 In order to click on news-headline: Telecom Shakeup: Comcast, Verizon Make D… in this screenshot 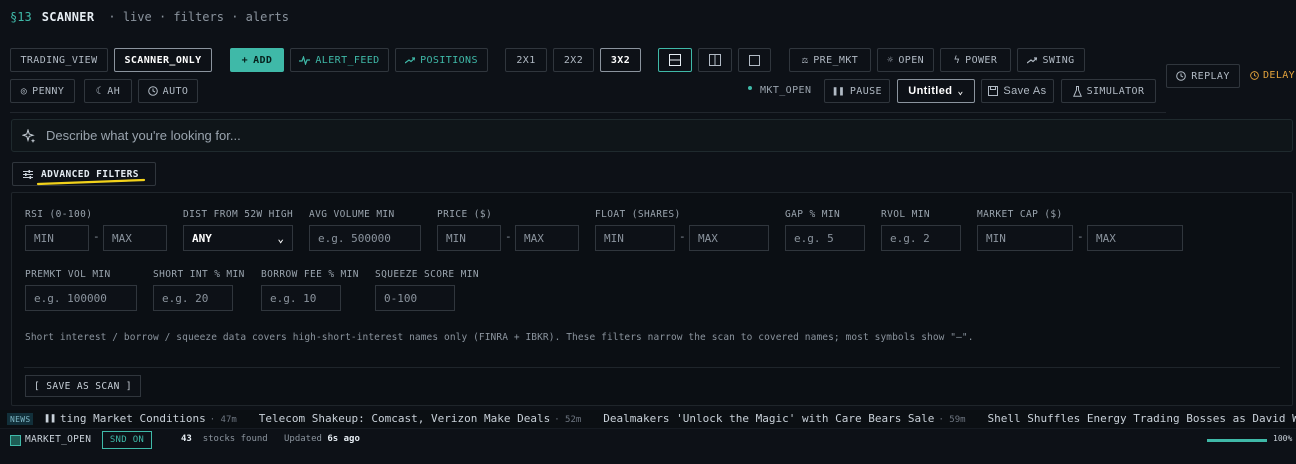, I will do `click(404, 418)`.